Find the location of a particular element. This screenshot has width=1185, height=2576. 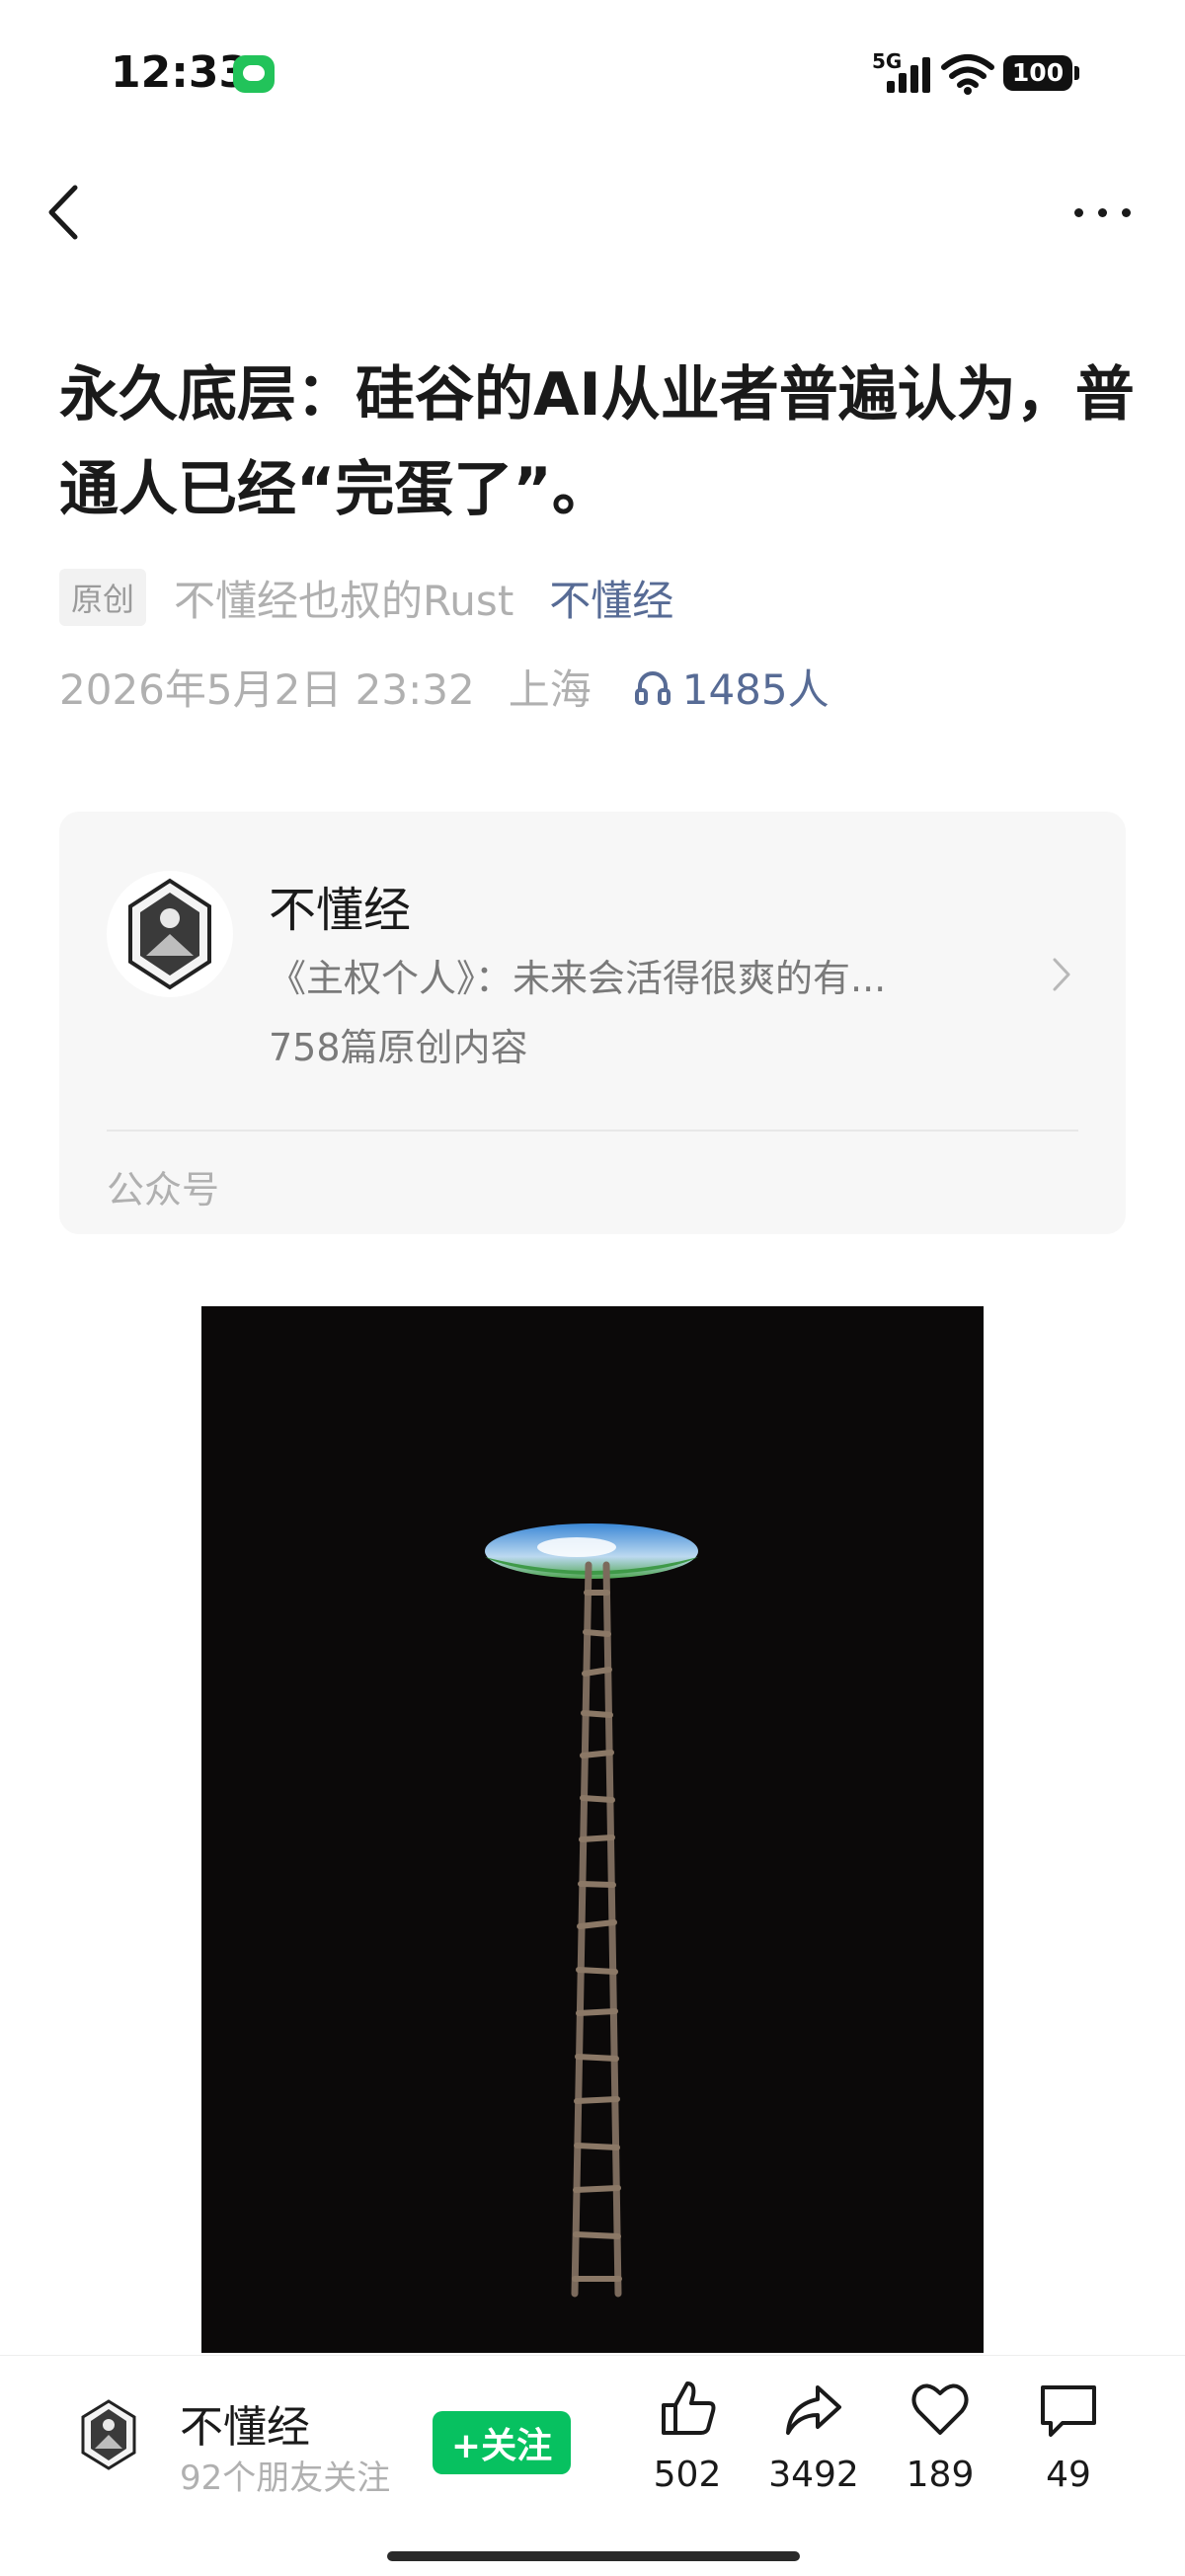

publish-date: 2026年5月2日 23:32 is located at coordinates (267, 689).